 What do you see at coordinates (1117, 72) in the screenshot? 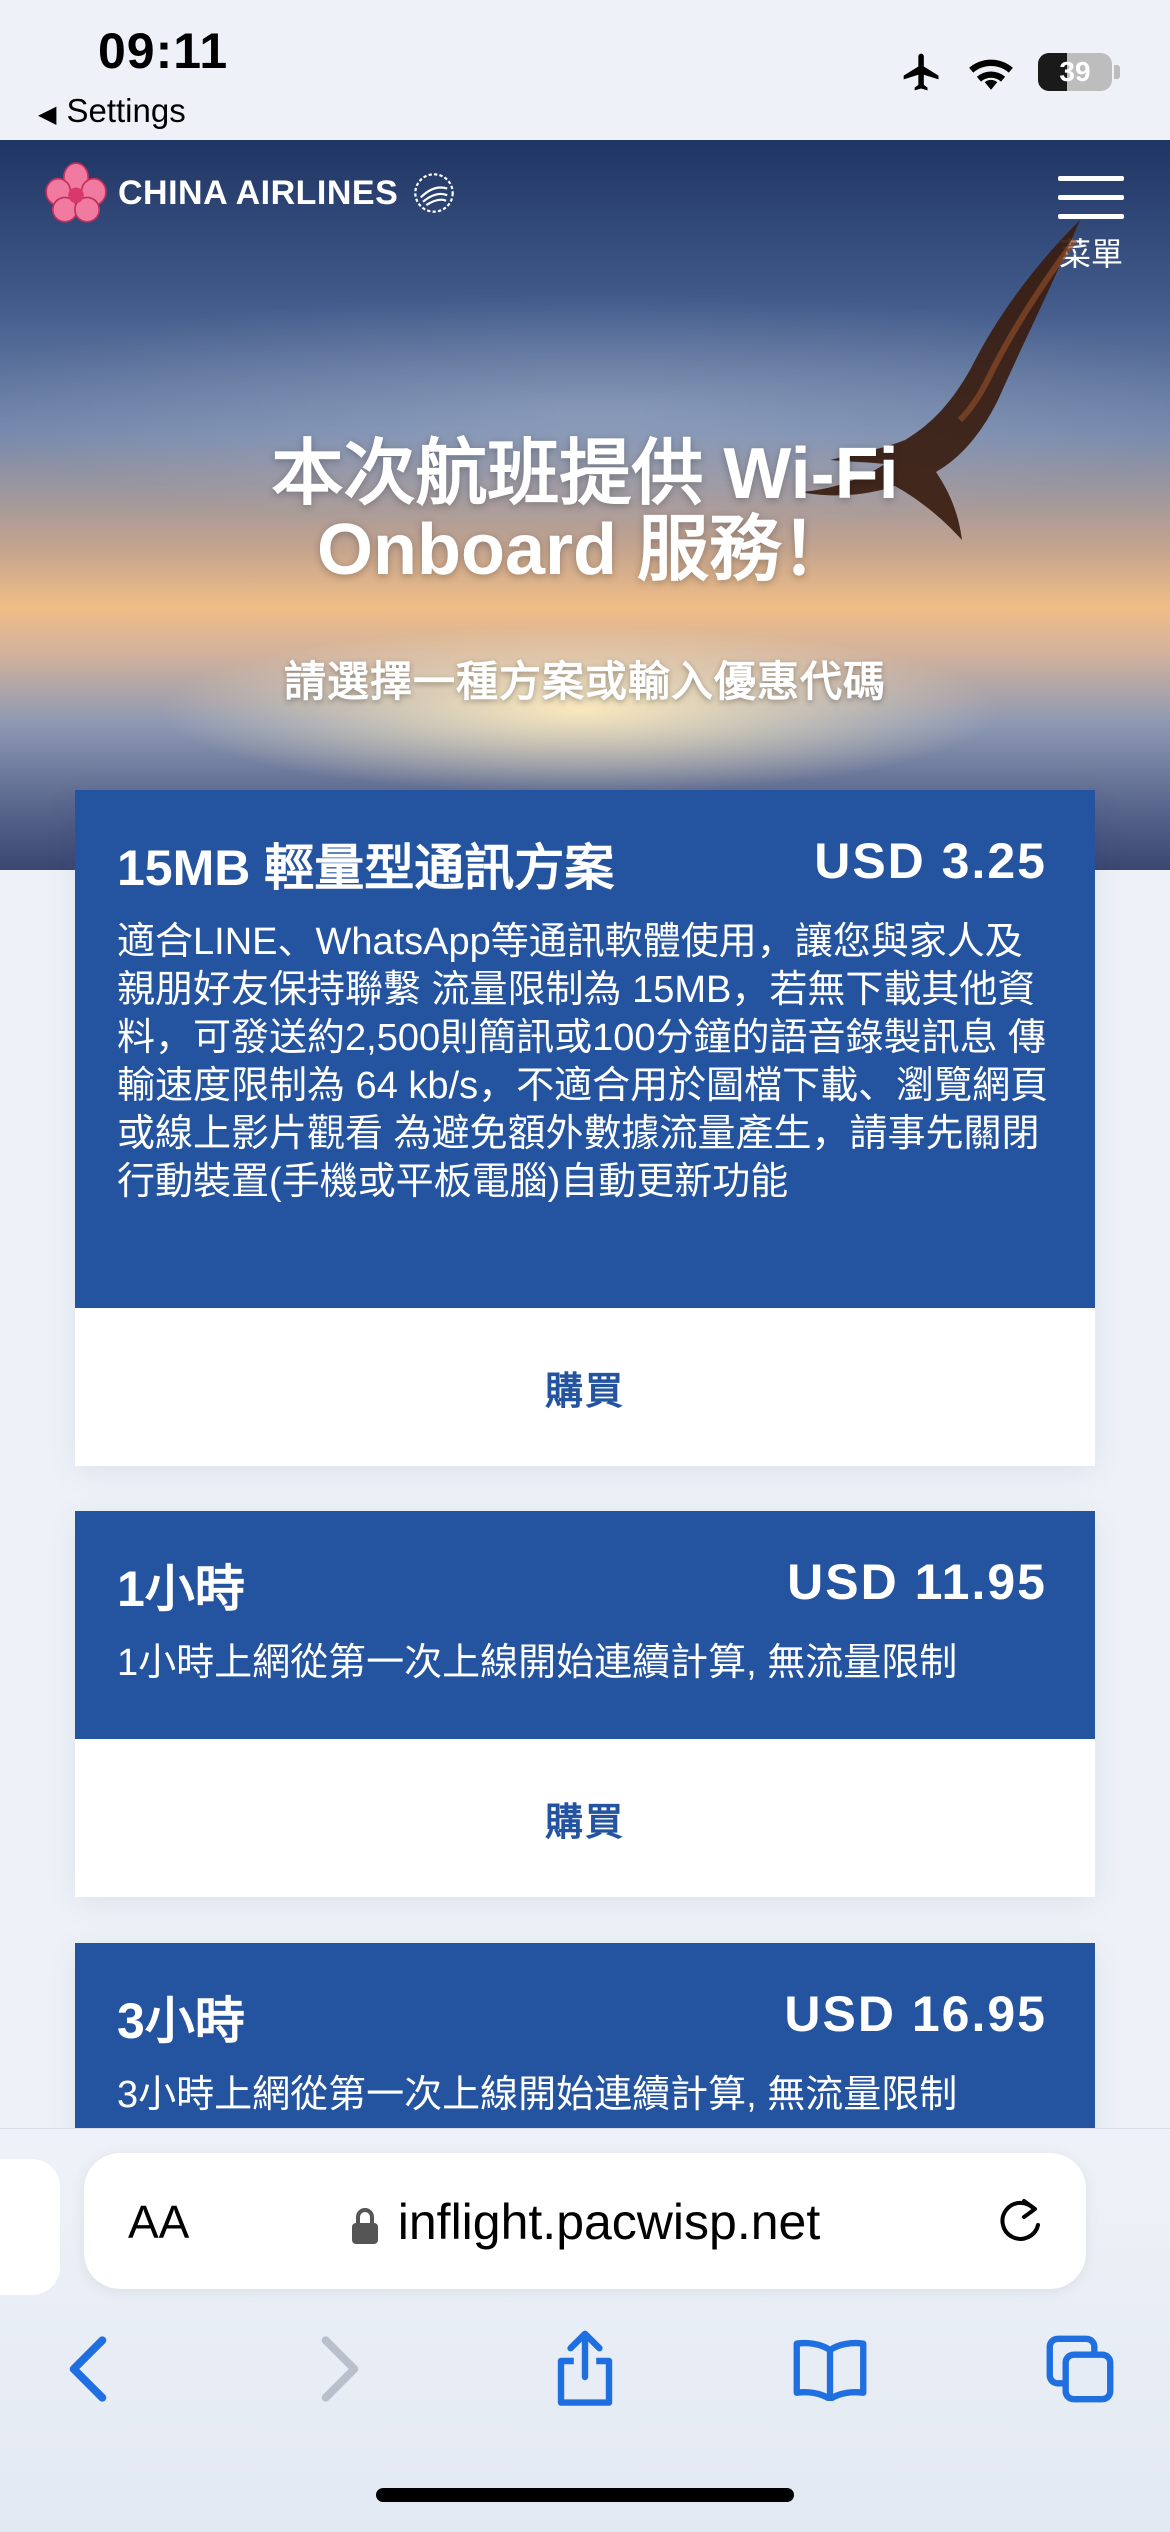
I see `battery-tip` at bounding box center [1117, 72].